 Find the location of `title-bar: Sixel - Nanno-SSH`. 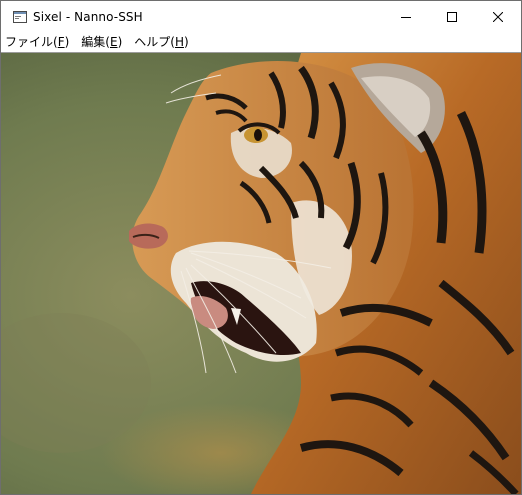

title-bar: Sixel - Nanno-SSH is located at coordinates (261, 16).